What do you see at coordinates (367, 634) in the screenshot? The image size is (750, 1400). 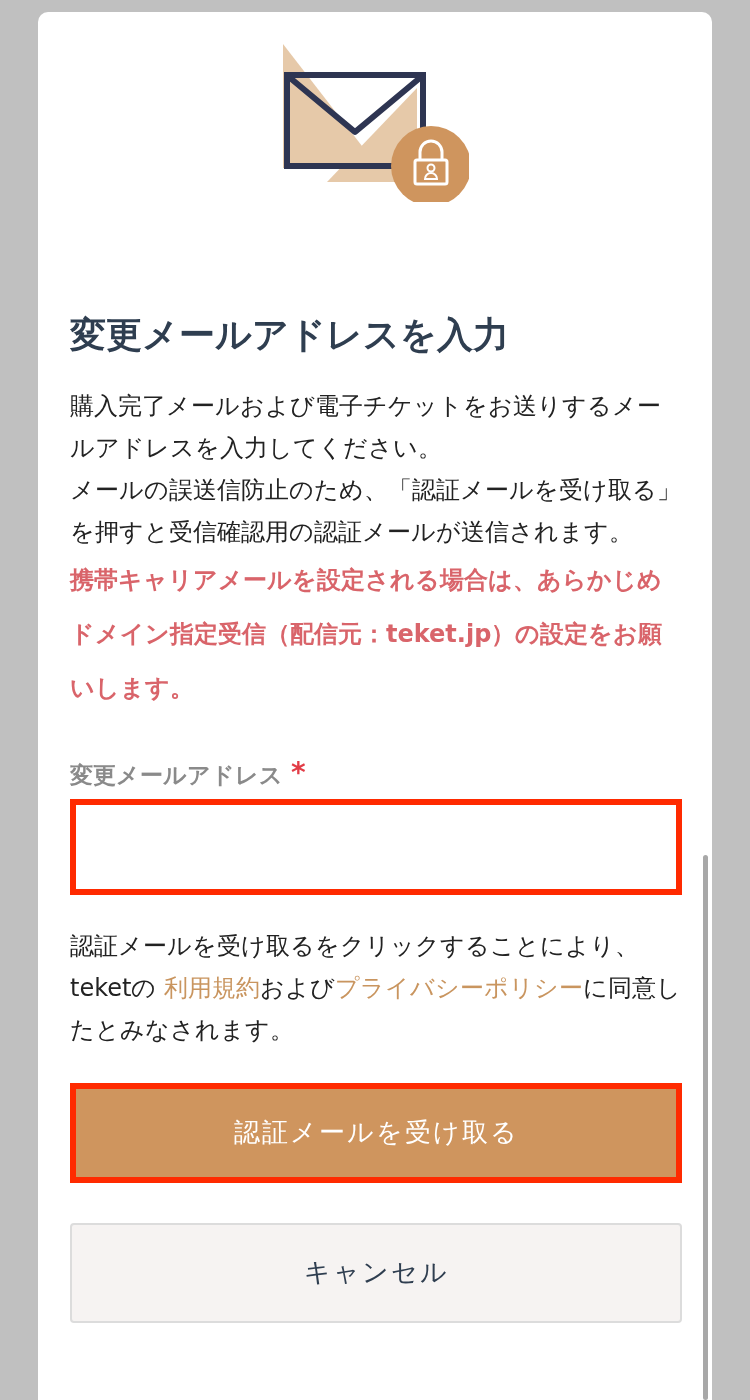 I see `warning-text: 携帯キャリアメールを設定される場合は、あらかじめドメイン指定受信（配信元：teket.jp）の設定をお願いします。` at bounding box center [367, 634].